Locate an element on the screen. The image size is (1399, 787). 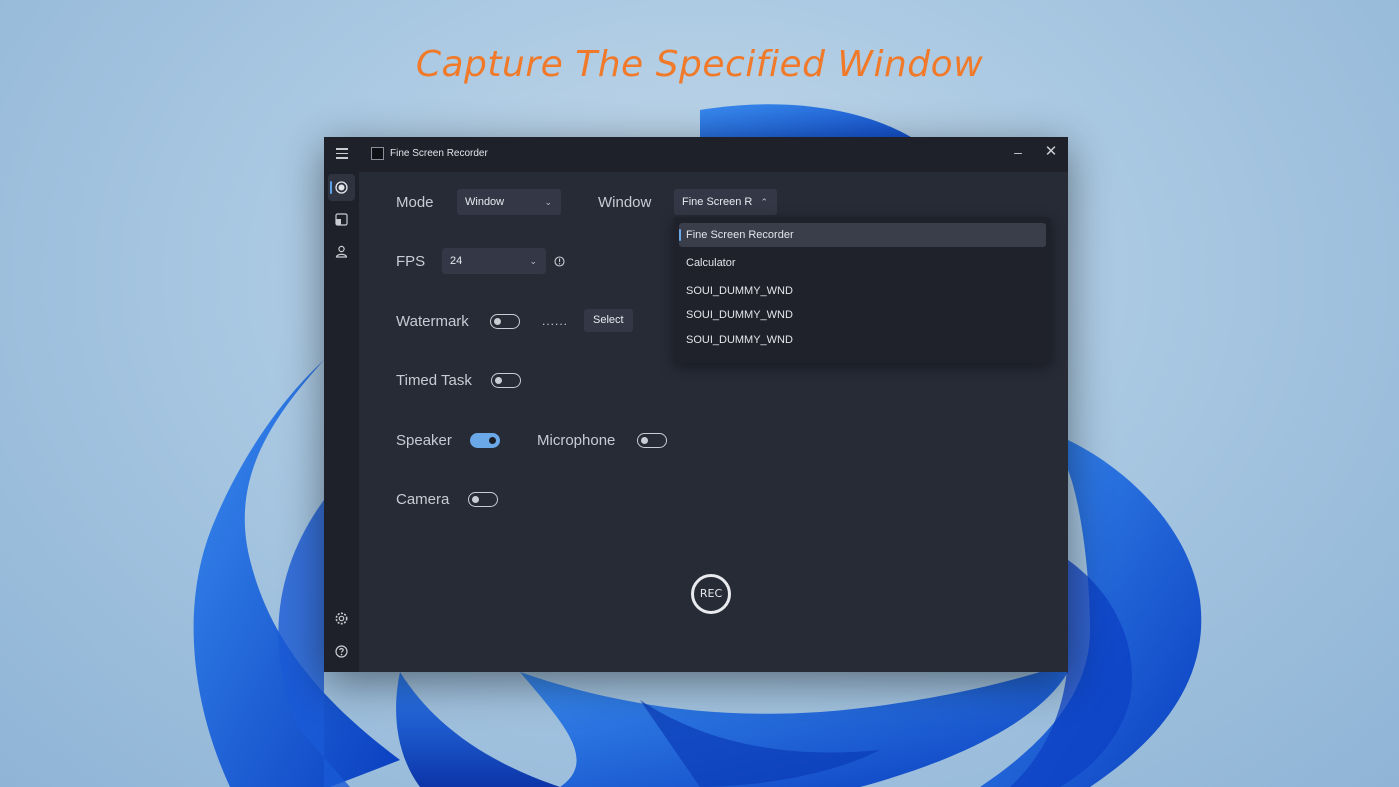
record-icon is located at coordinates (341, 187).